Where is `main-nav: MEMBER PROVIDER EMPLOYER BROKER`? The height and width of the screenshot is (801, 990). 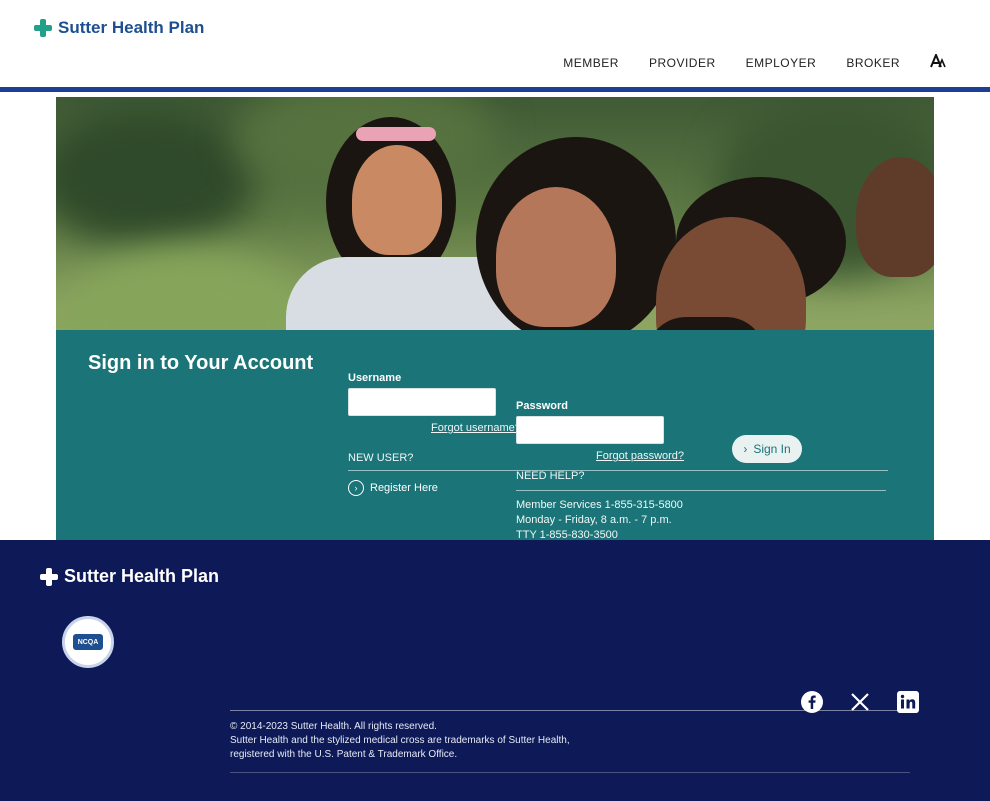
main-nav: MEMBER PROVIDER EMPLOYER BROKER is located at coordinates (754, 61).